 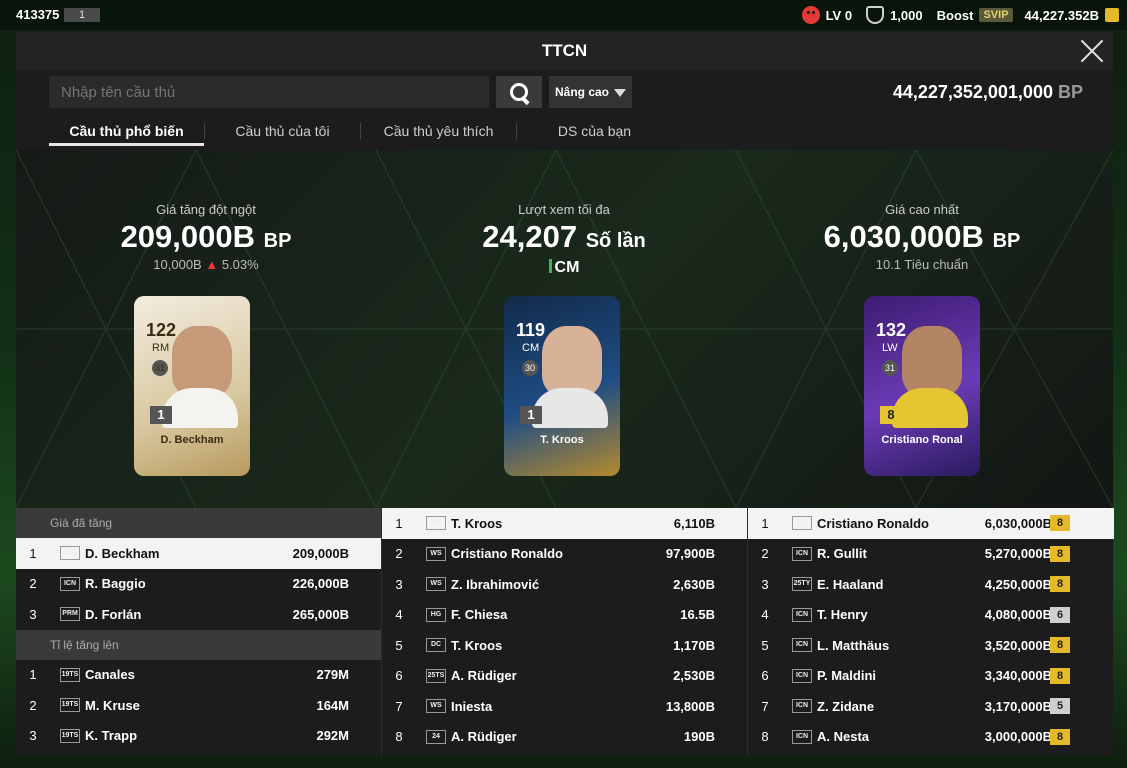 What do you see at coordinates (198, 675) in the screenshot?
I see `list-item: 1 19TS Canales 279M` at bounding box center [198, 675].